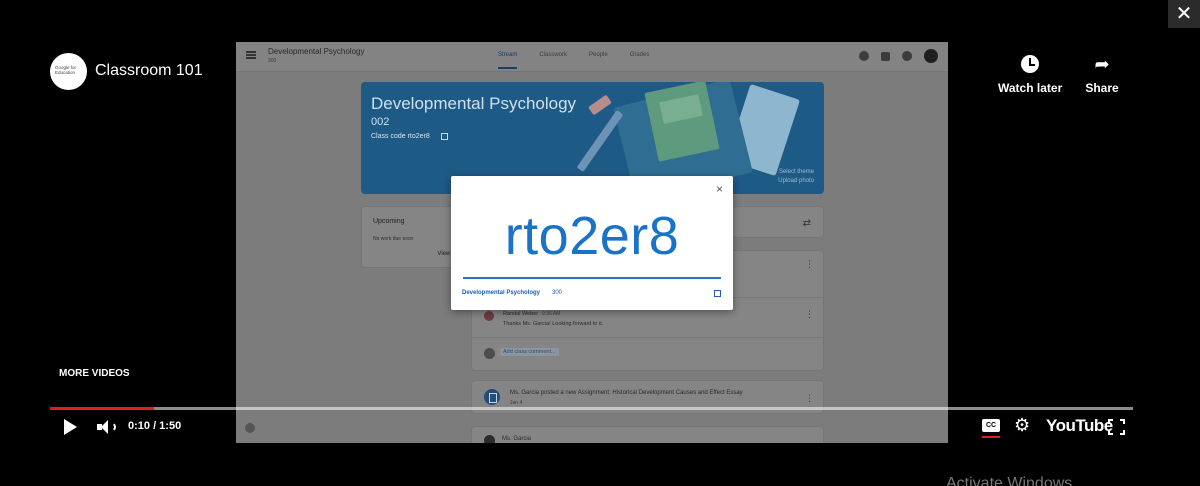 This screenshot has width=1200, height=486. I want to click on captions-active-indicator, so click(991, 437).